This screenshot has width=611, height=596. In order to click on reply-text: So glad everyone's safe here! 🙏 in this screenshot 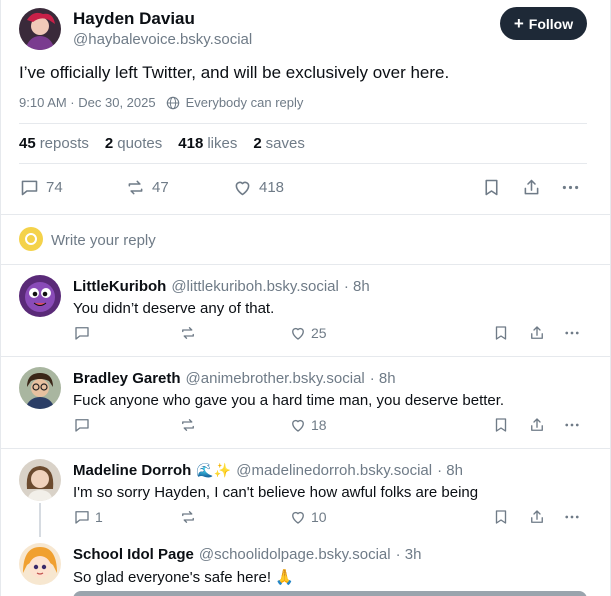, I will do `click(183, 577)`.